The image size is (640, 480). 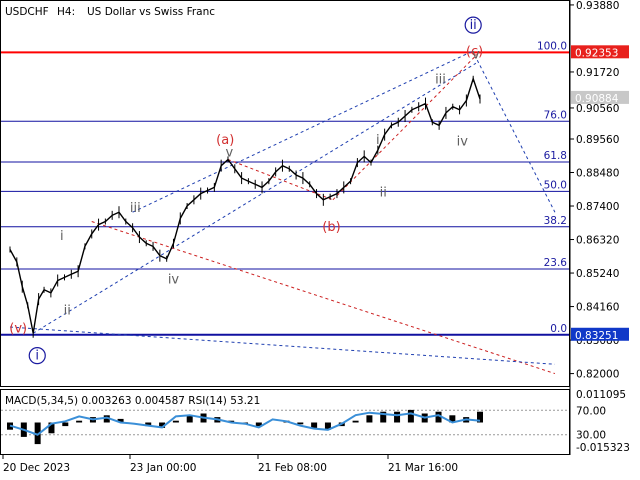 I want to click on price-tick-label: 0.93880, so click(x=597, y=6).